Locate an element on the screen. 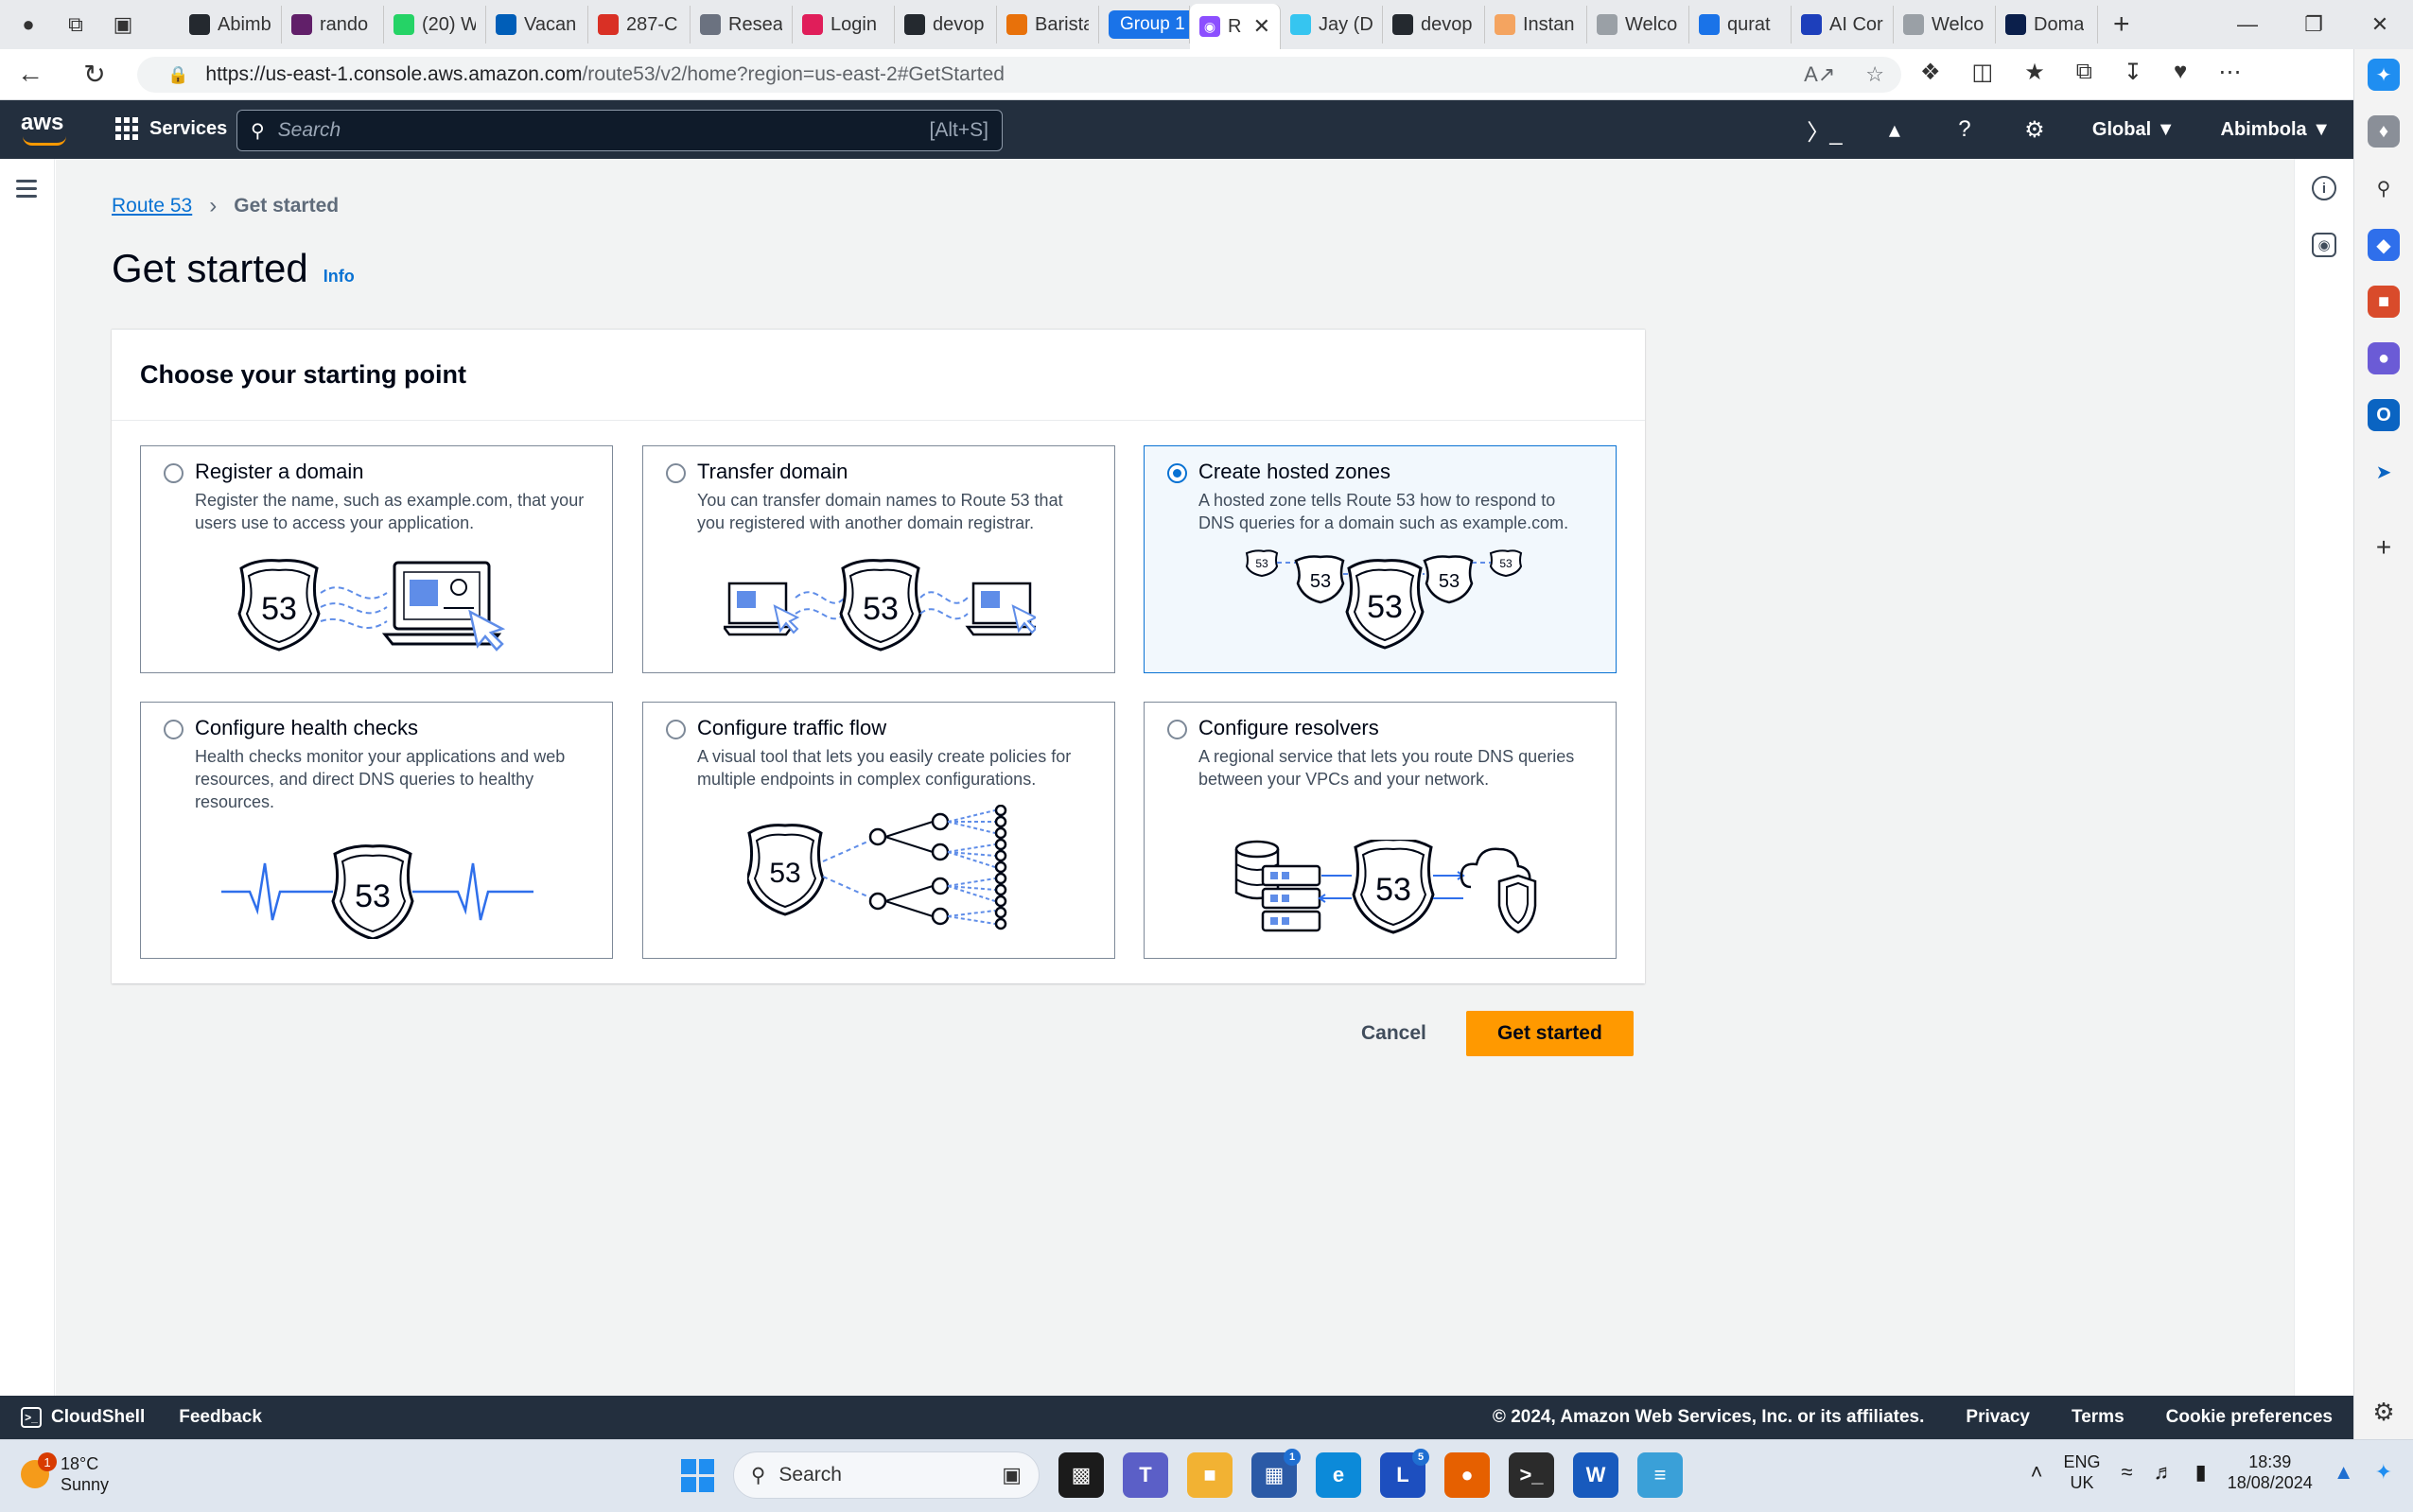  cloudshell-icon: 〉_ is located at coordinates (1825, 130).